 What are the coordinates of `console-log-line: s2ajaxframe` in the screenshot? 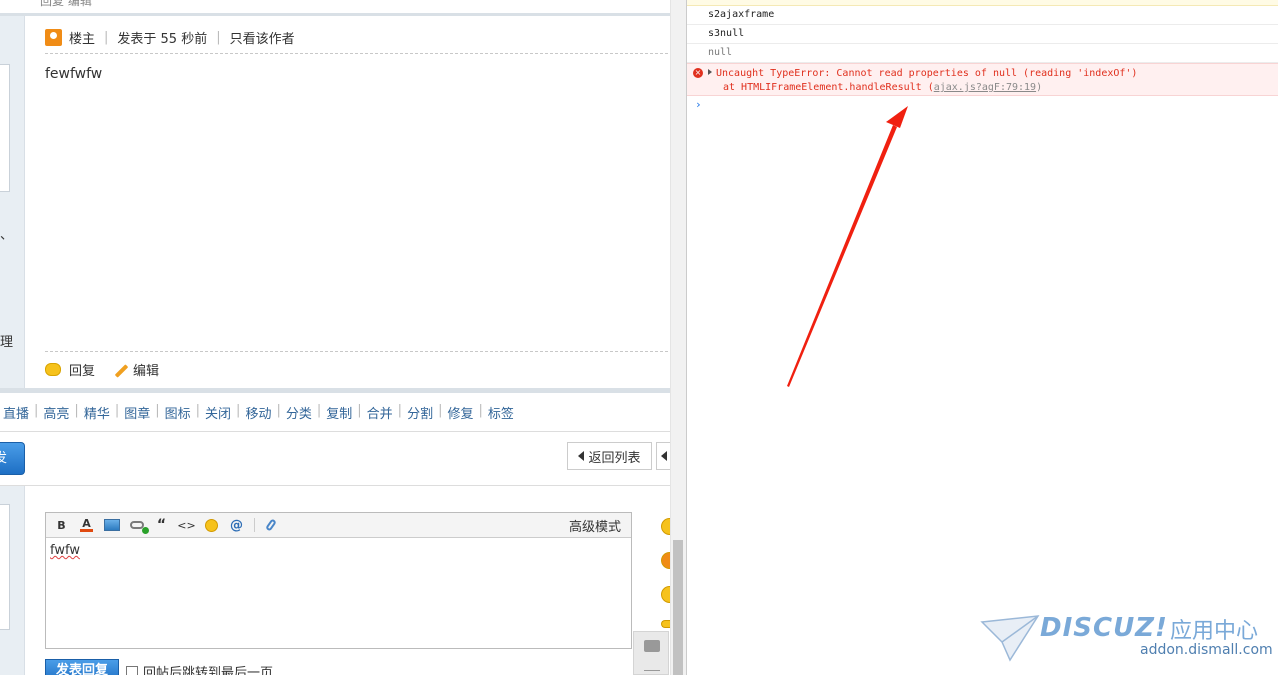 It's located at (982, 15).